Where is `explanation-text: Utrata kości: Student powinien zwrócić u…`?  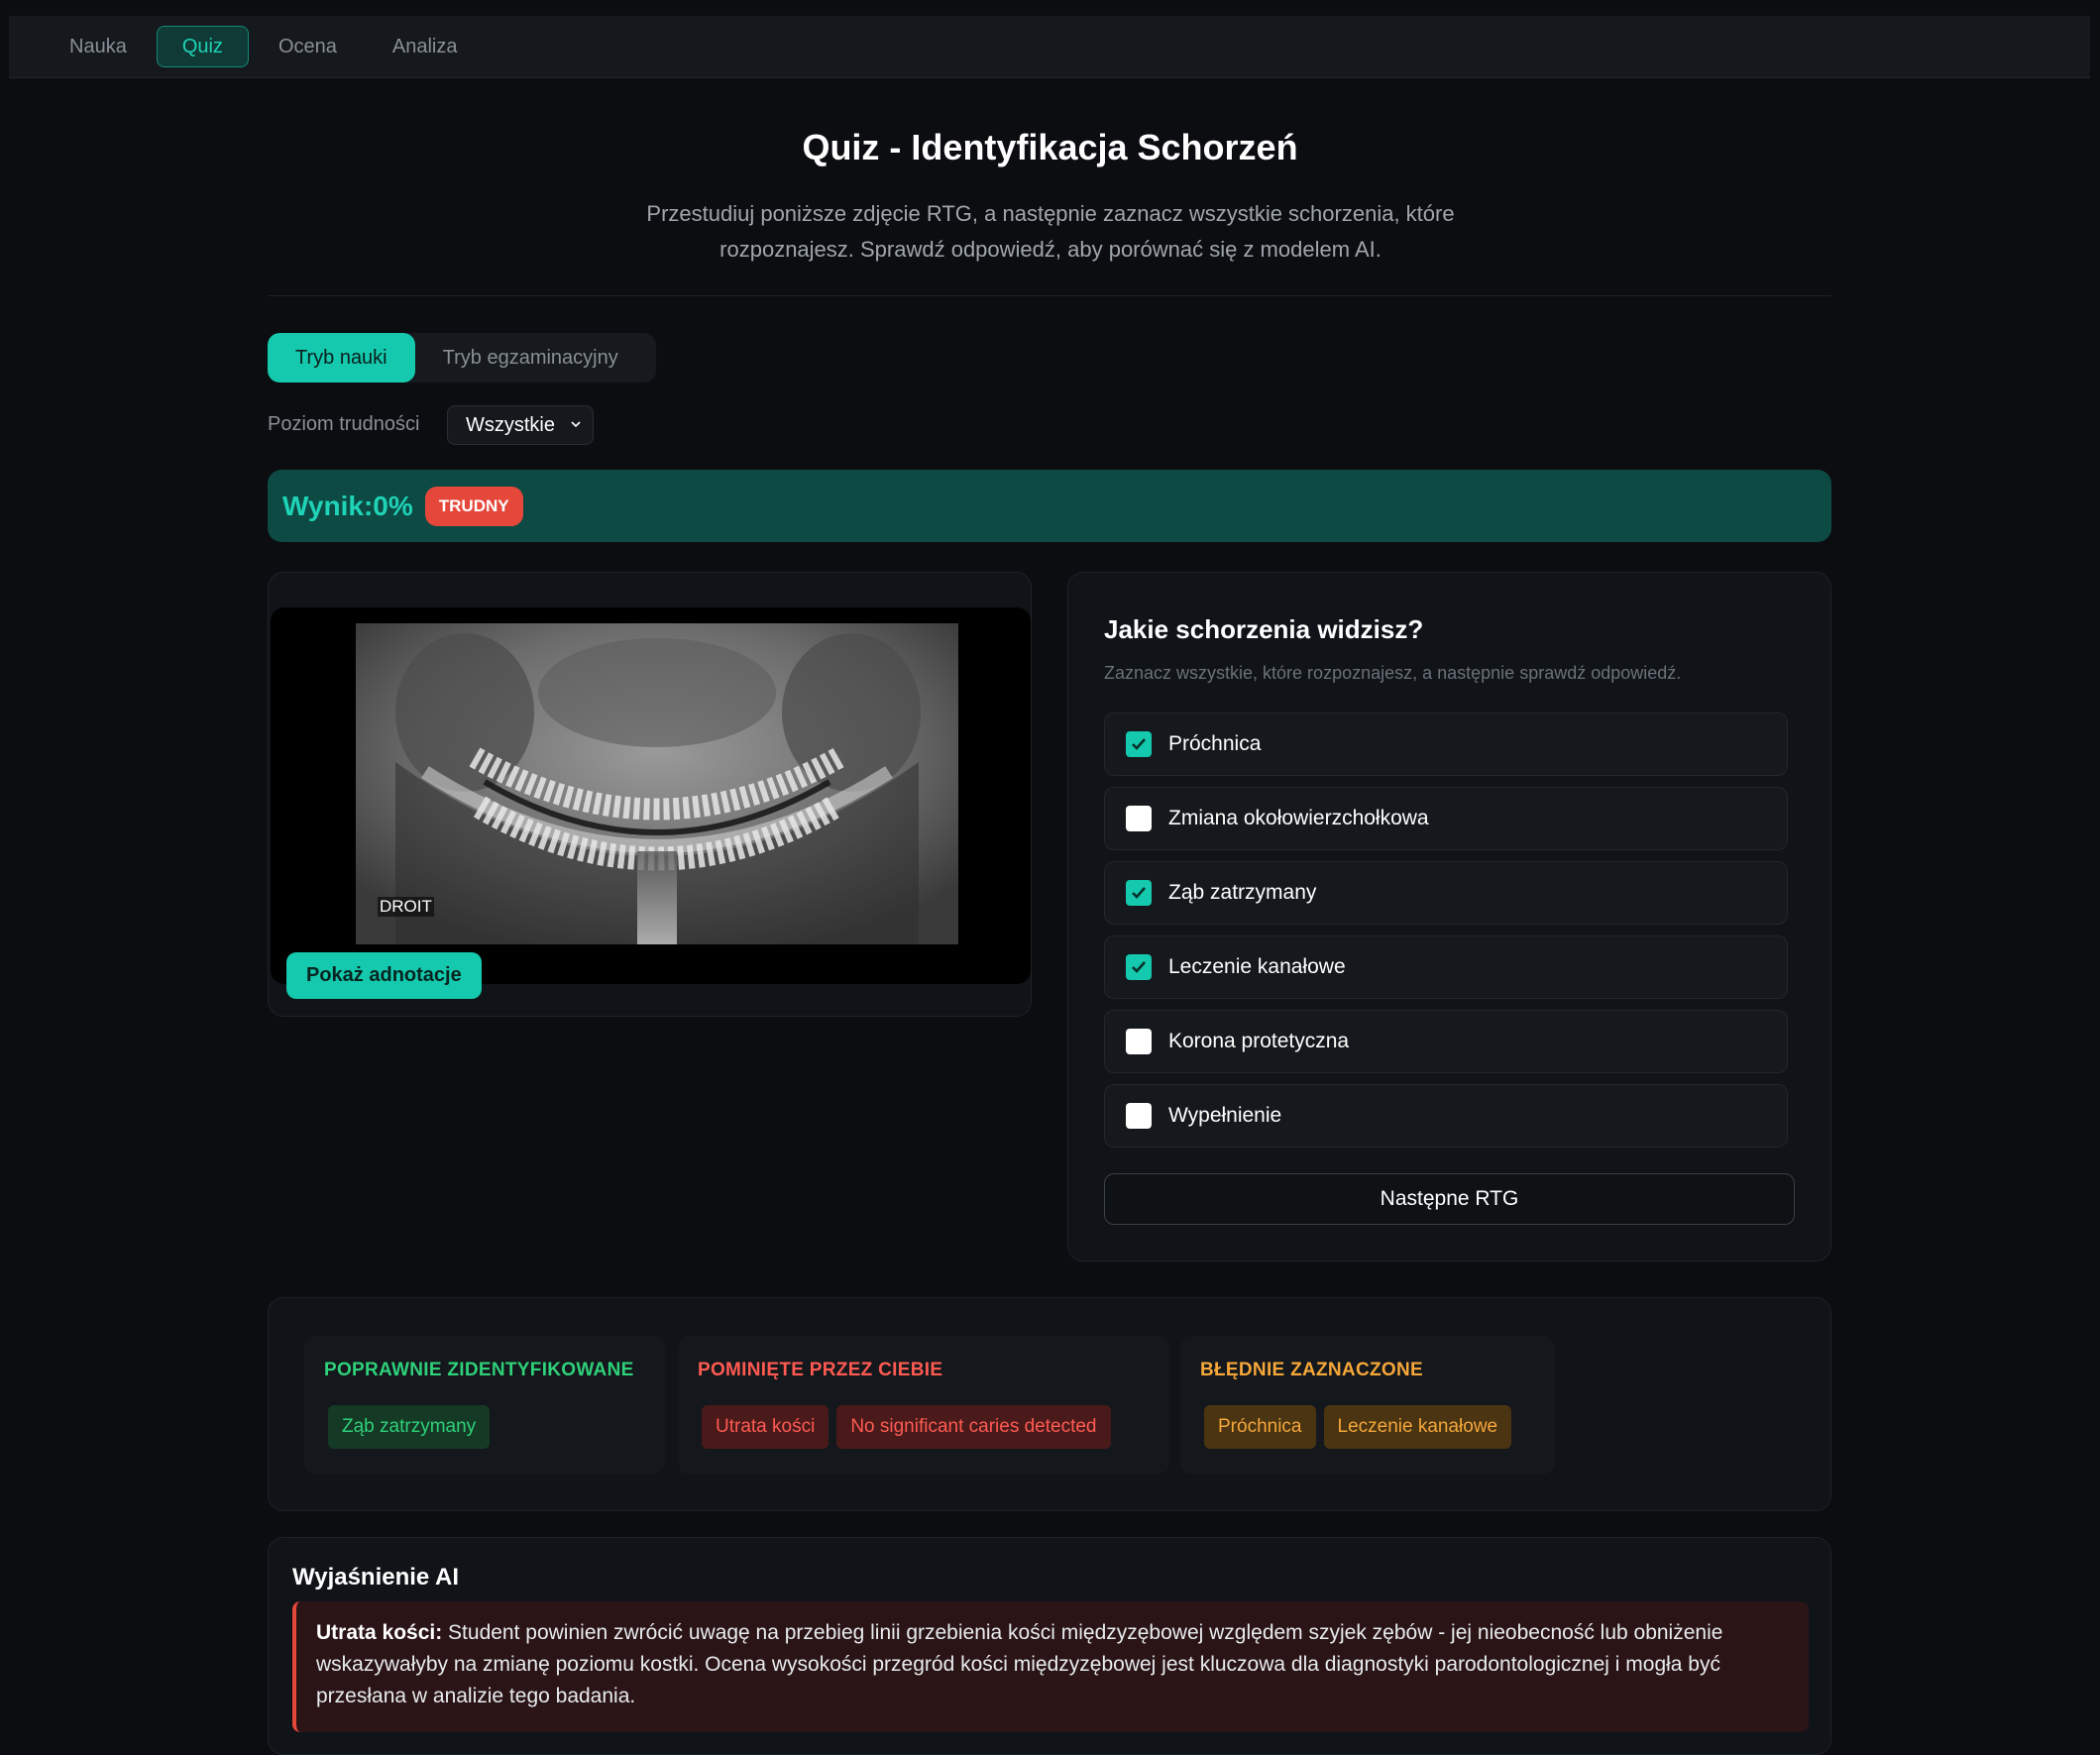 explanation-text: Utrata kości: Student powinien zwrócić u… is located at coordinates (1050, 1666).